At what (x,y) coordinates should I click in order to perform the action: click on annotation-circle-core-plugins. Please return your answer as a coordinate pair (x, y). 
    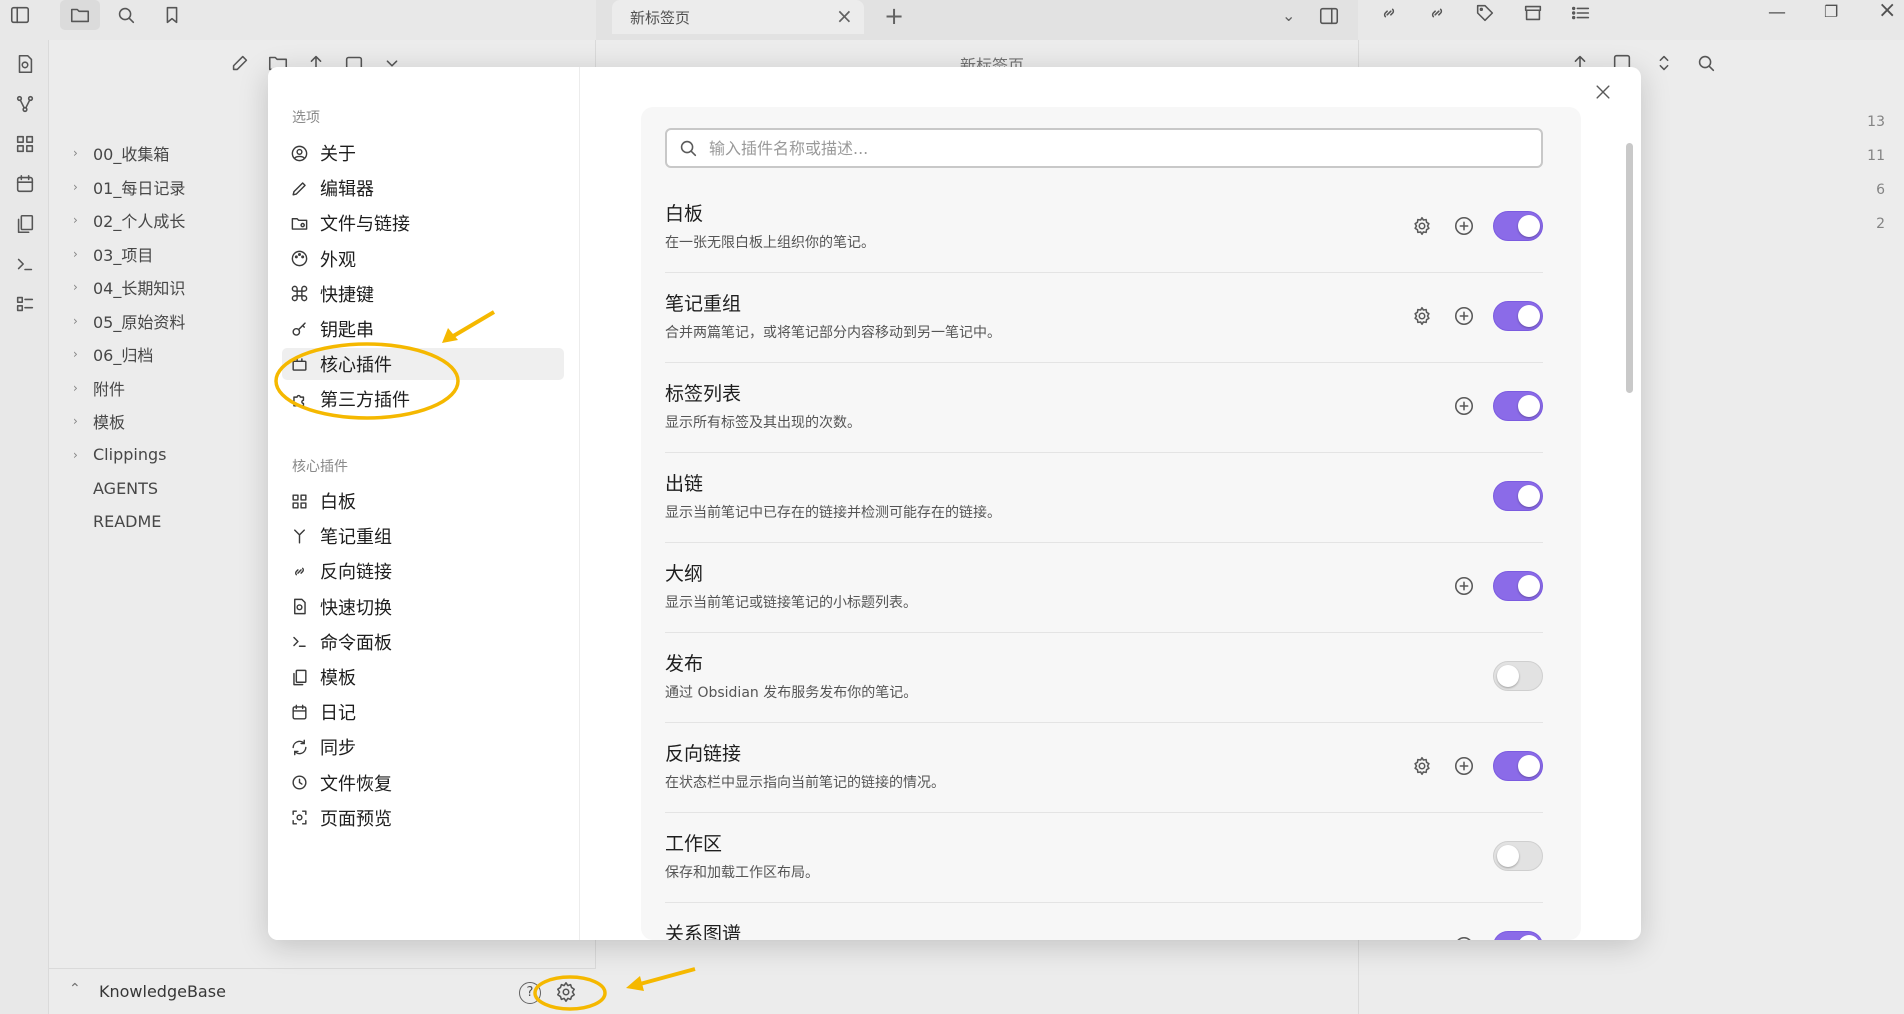
    Looking at the image, I should click on (367, 381).